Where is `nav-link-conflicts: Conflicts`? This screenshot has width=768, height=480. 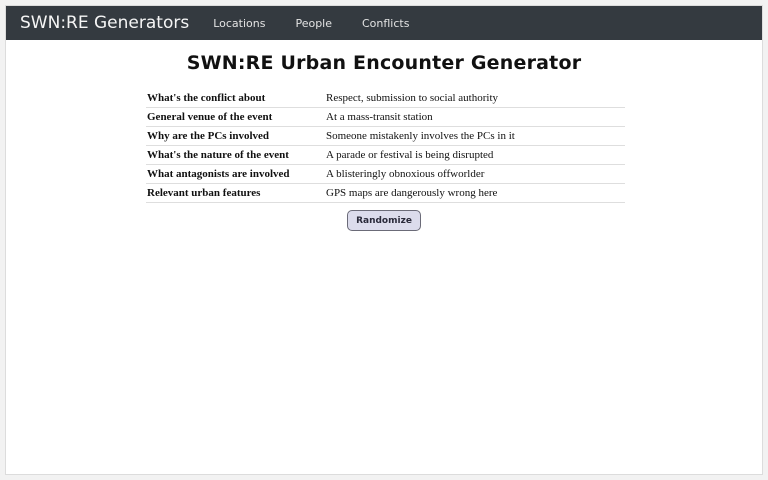
nav-link-conflicts: Conflicts is located at coordinates (385, 23).